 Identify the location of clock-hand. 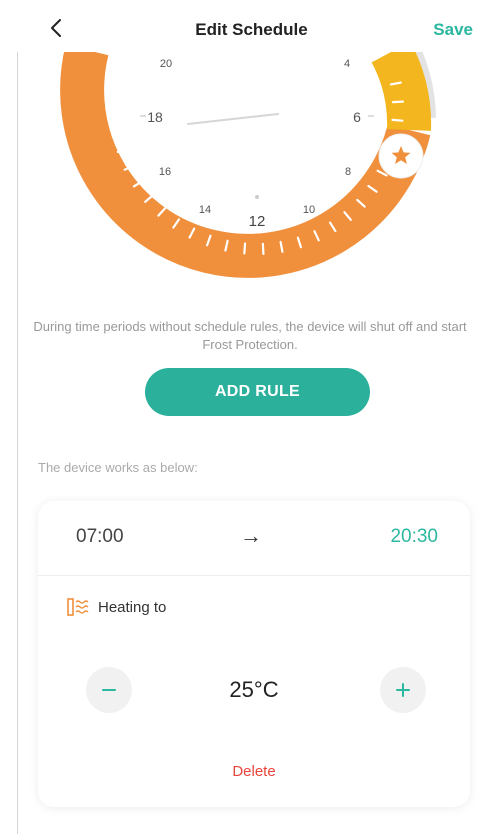
(233, 119).